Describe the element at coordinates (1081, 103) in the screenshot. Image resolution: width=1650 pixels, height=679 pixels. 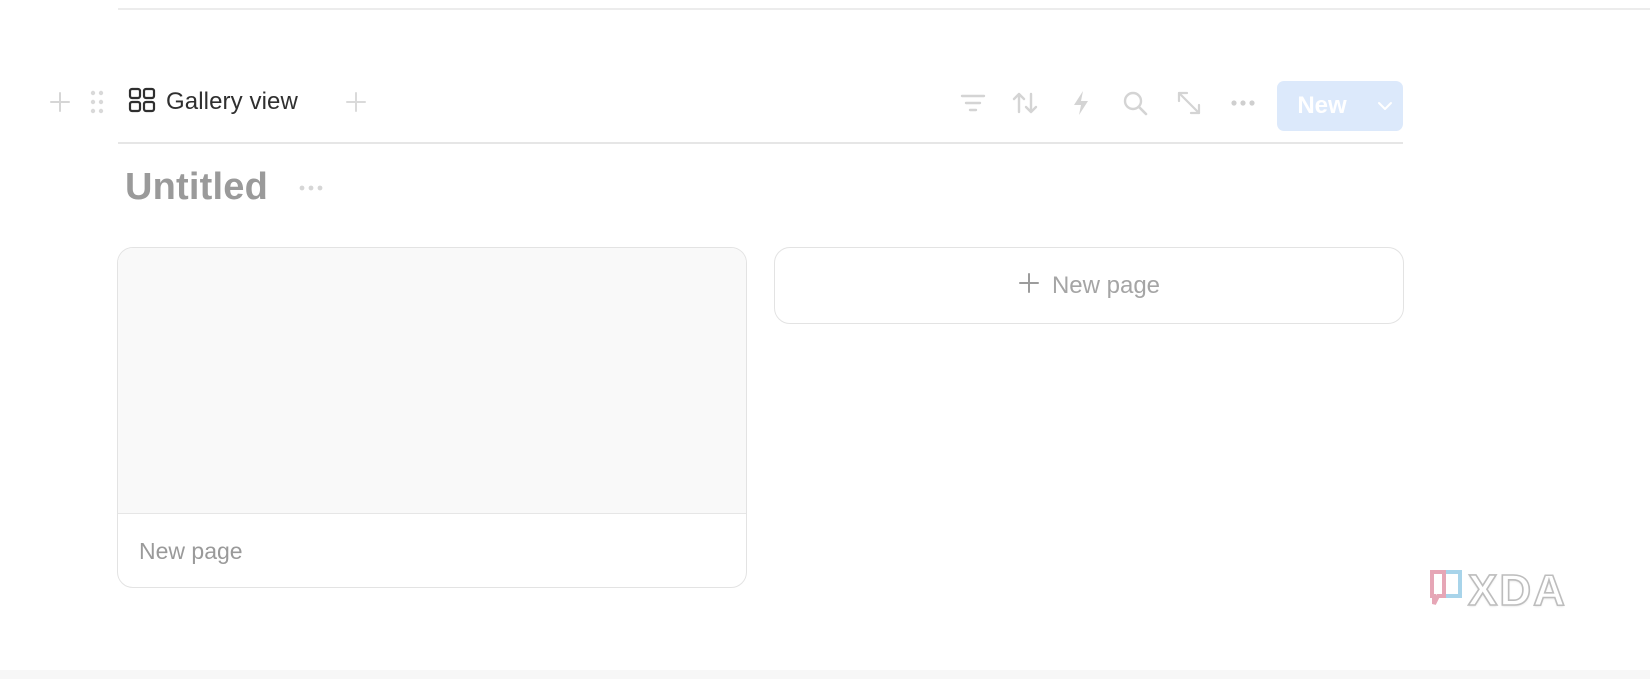
I see `automation-bolt-icon` at that location.